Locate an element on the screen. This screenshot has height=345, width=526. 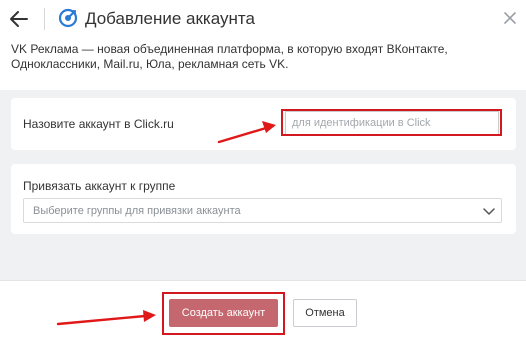
dialog-title: Добавление аккаунта is located at coordinates (170, 18).